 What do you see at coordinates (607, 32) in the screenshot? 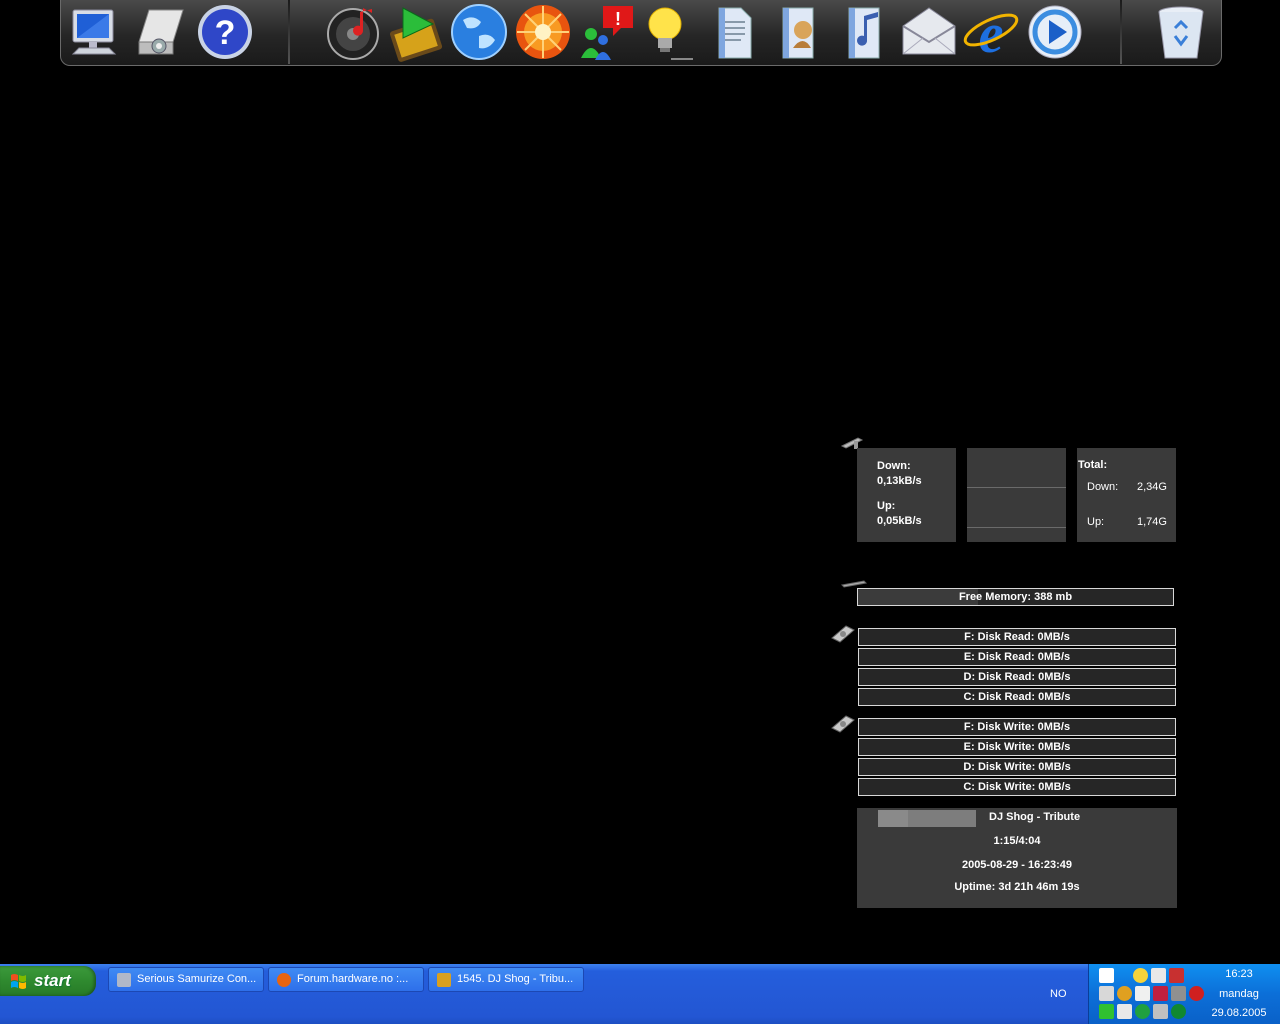
I see `messenger-icon: !` at bounding box center [607, 32].